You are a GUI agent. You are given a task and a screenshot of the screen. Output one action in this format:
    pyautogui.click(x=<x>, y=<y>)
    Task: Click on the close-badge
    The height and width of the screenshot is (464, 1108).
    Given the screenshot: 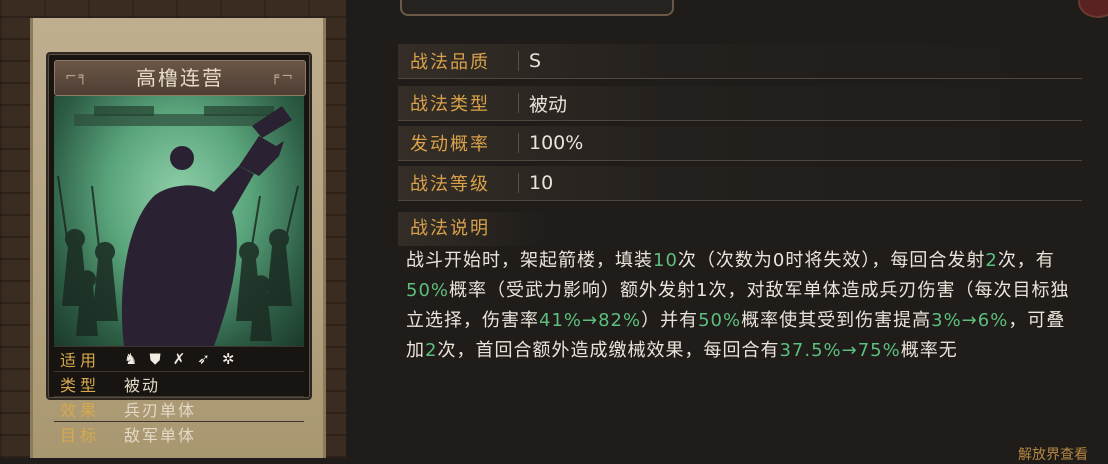 What is the action you would take?
    pyautogui.click(x=1093, y=9)
    